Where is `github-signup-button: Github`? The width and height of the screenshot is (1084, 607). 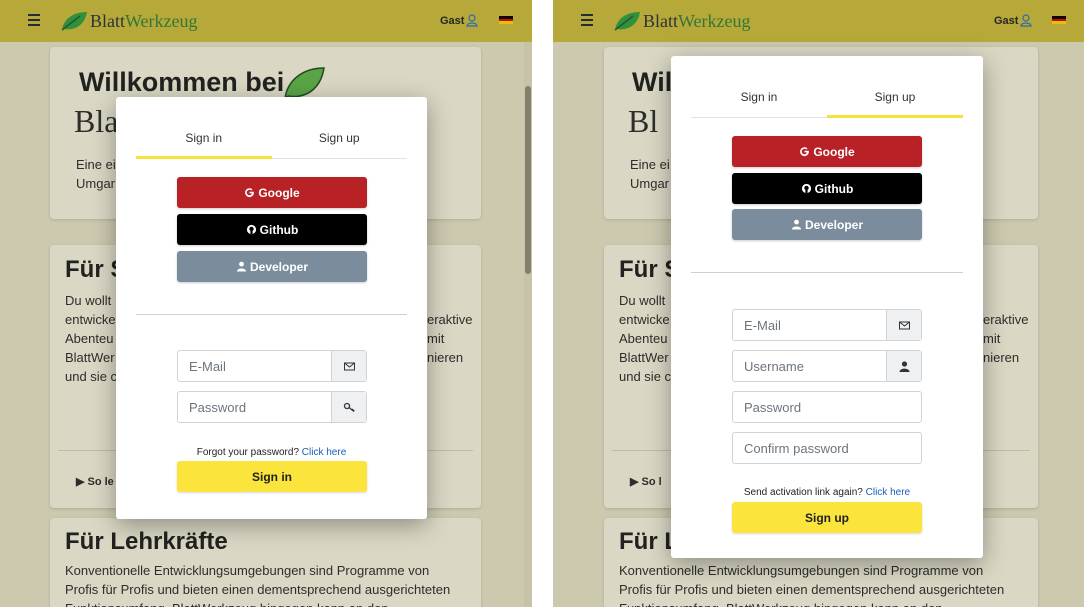
github-signup-button: Github is located at coordinates (827, 188).